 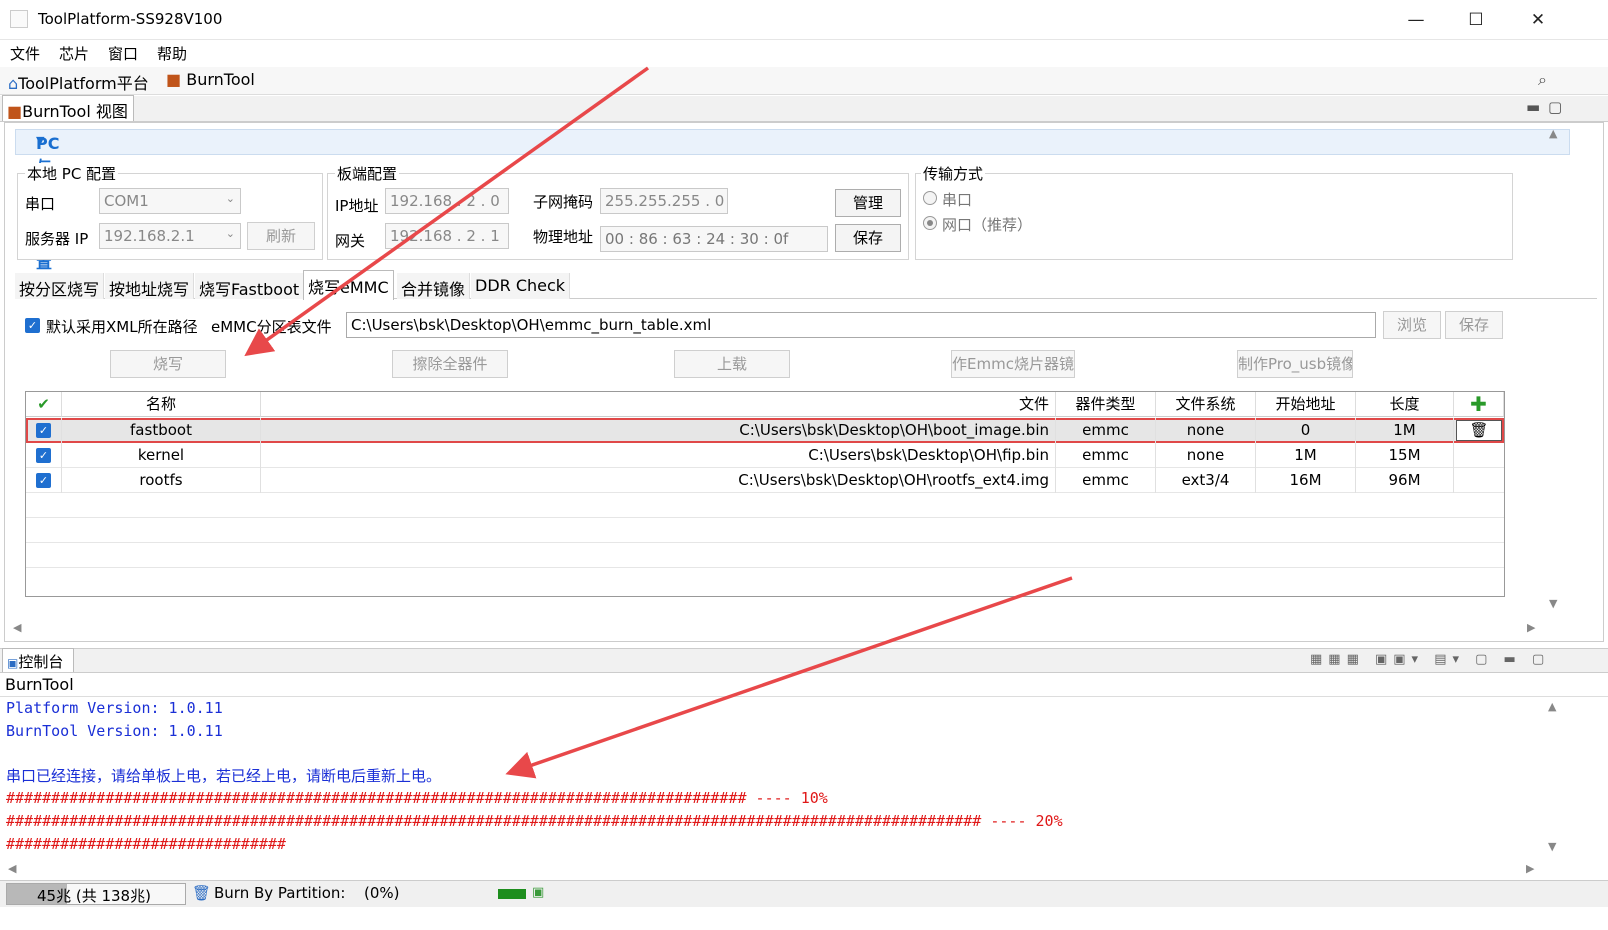 What do you see at coordinates (25, 53) in the screenshot?
I see `menu-file: 文件` at bounding box center [25, 53].